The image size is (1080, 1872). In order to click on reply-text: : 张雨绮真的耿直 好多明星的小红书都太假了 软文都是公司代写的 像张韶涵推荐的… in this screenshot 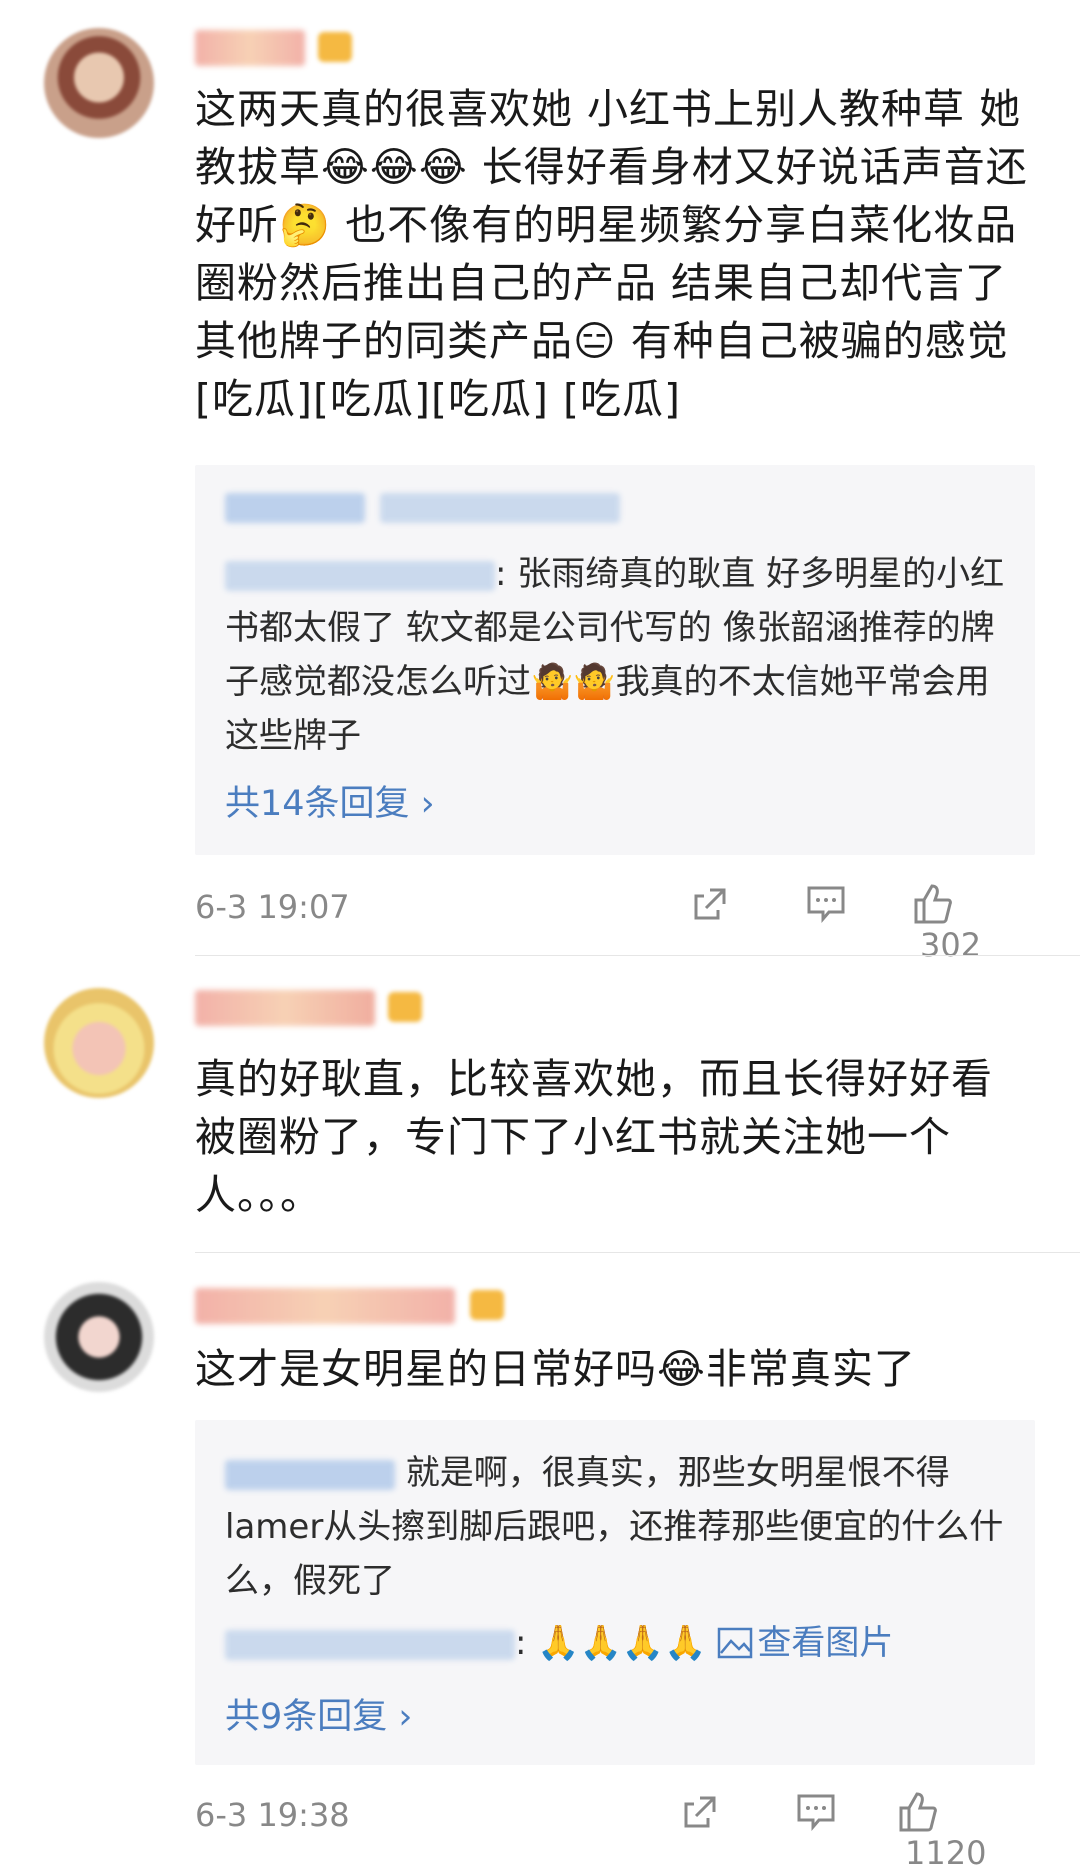, I will do `click(615, 655)`.